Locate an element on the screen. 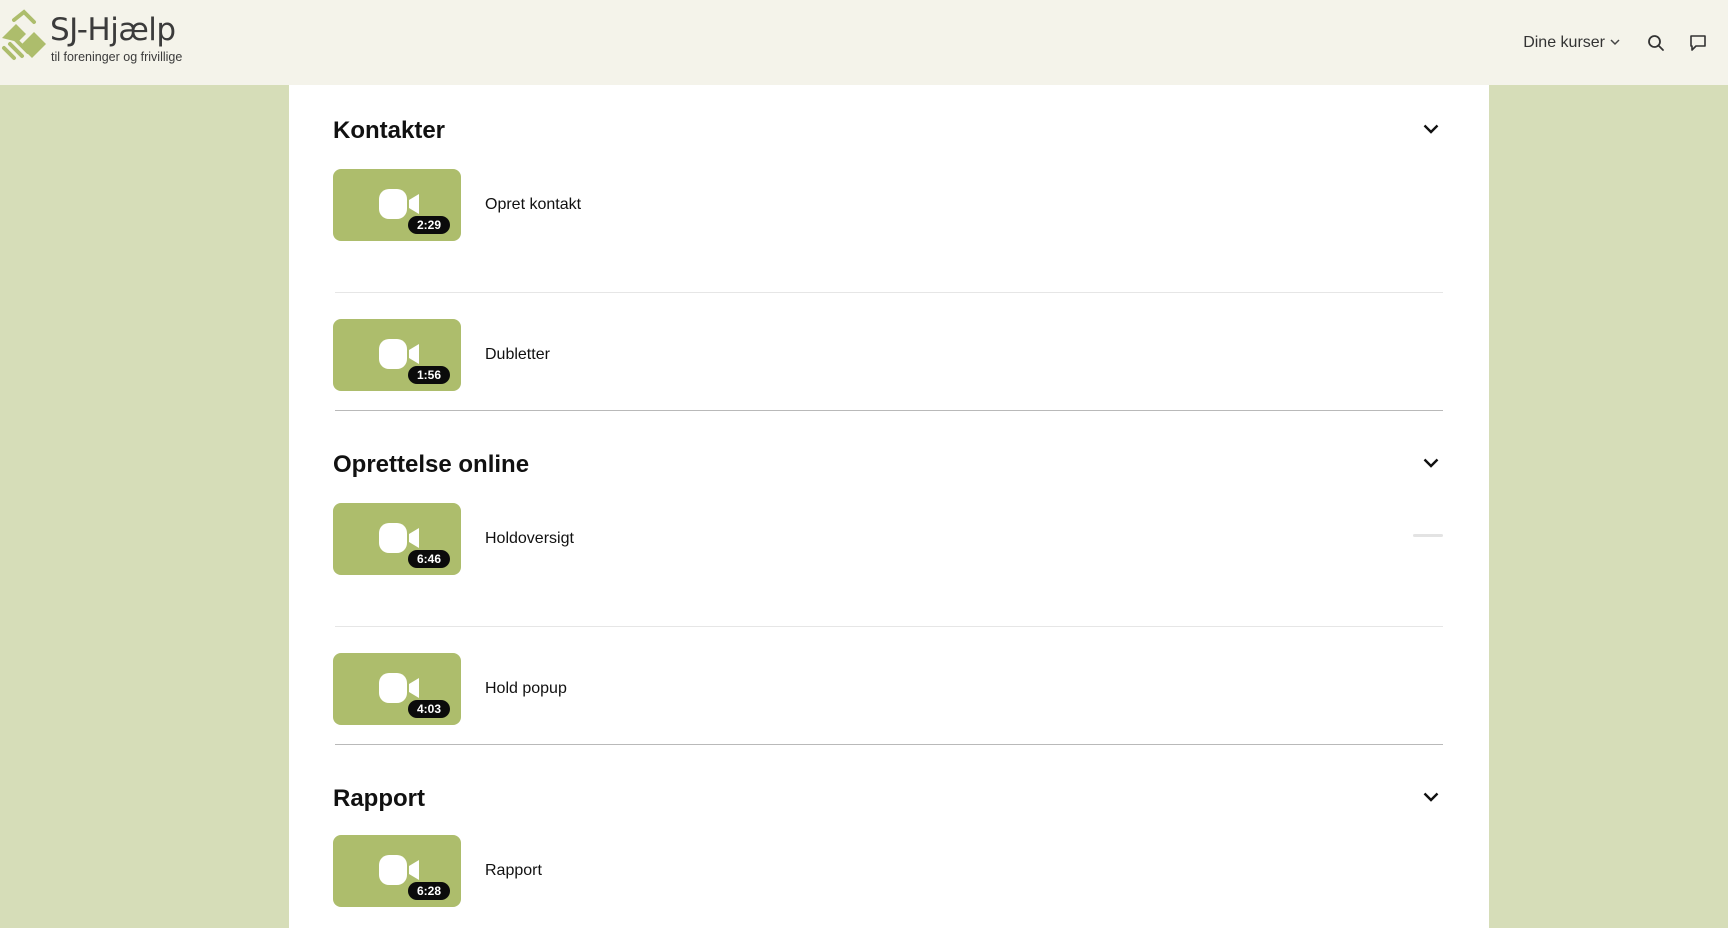 Image resolution: width=1728 pixels, height=928 pixels. search-button is located at coordinates (1656, 43).